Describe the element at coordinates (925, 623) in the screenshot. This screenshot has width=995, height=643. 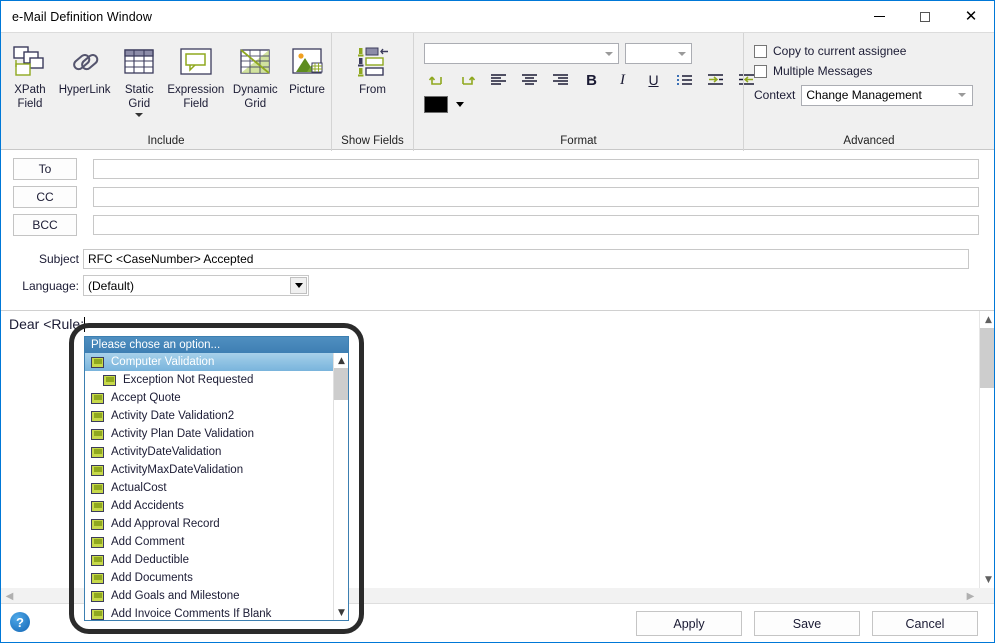
I see `cancel-button: Cancel` at that location.